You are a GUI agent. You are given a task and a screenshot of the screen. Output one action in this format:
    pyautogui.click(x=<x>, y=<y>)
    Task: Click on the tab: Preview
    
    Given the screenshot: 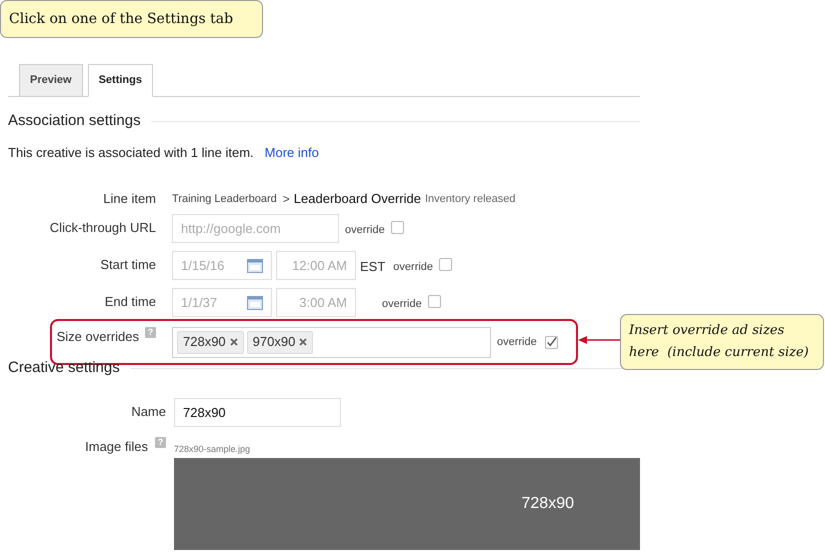 What is the action you would take?
    pyautogui.click(x=51, y=80)
    